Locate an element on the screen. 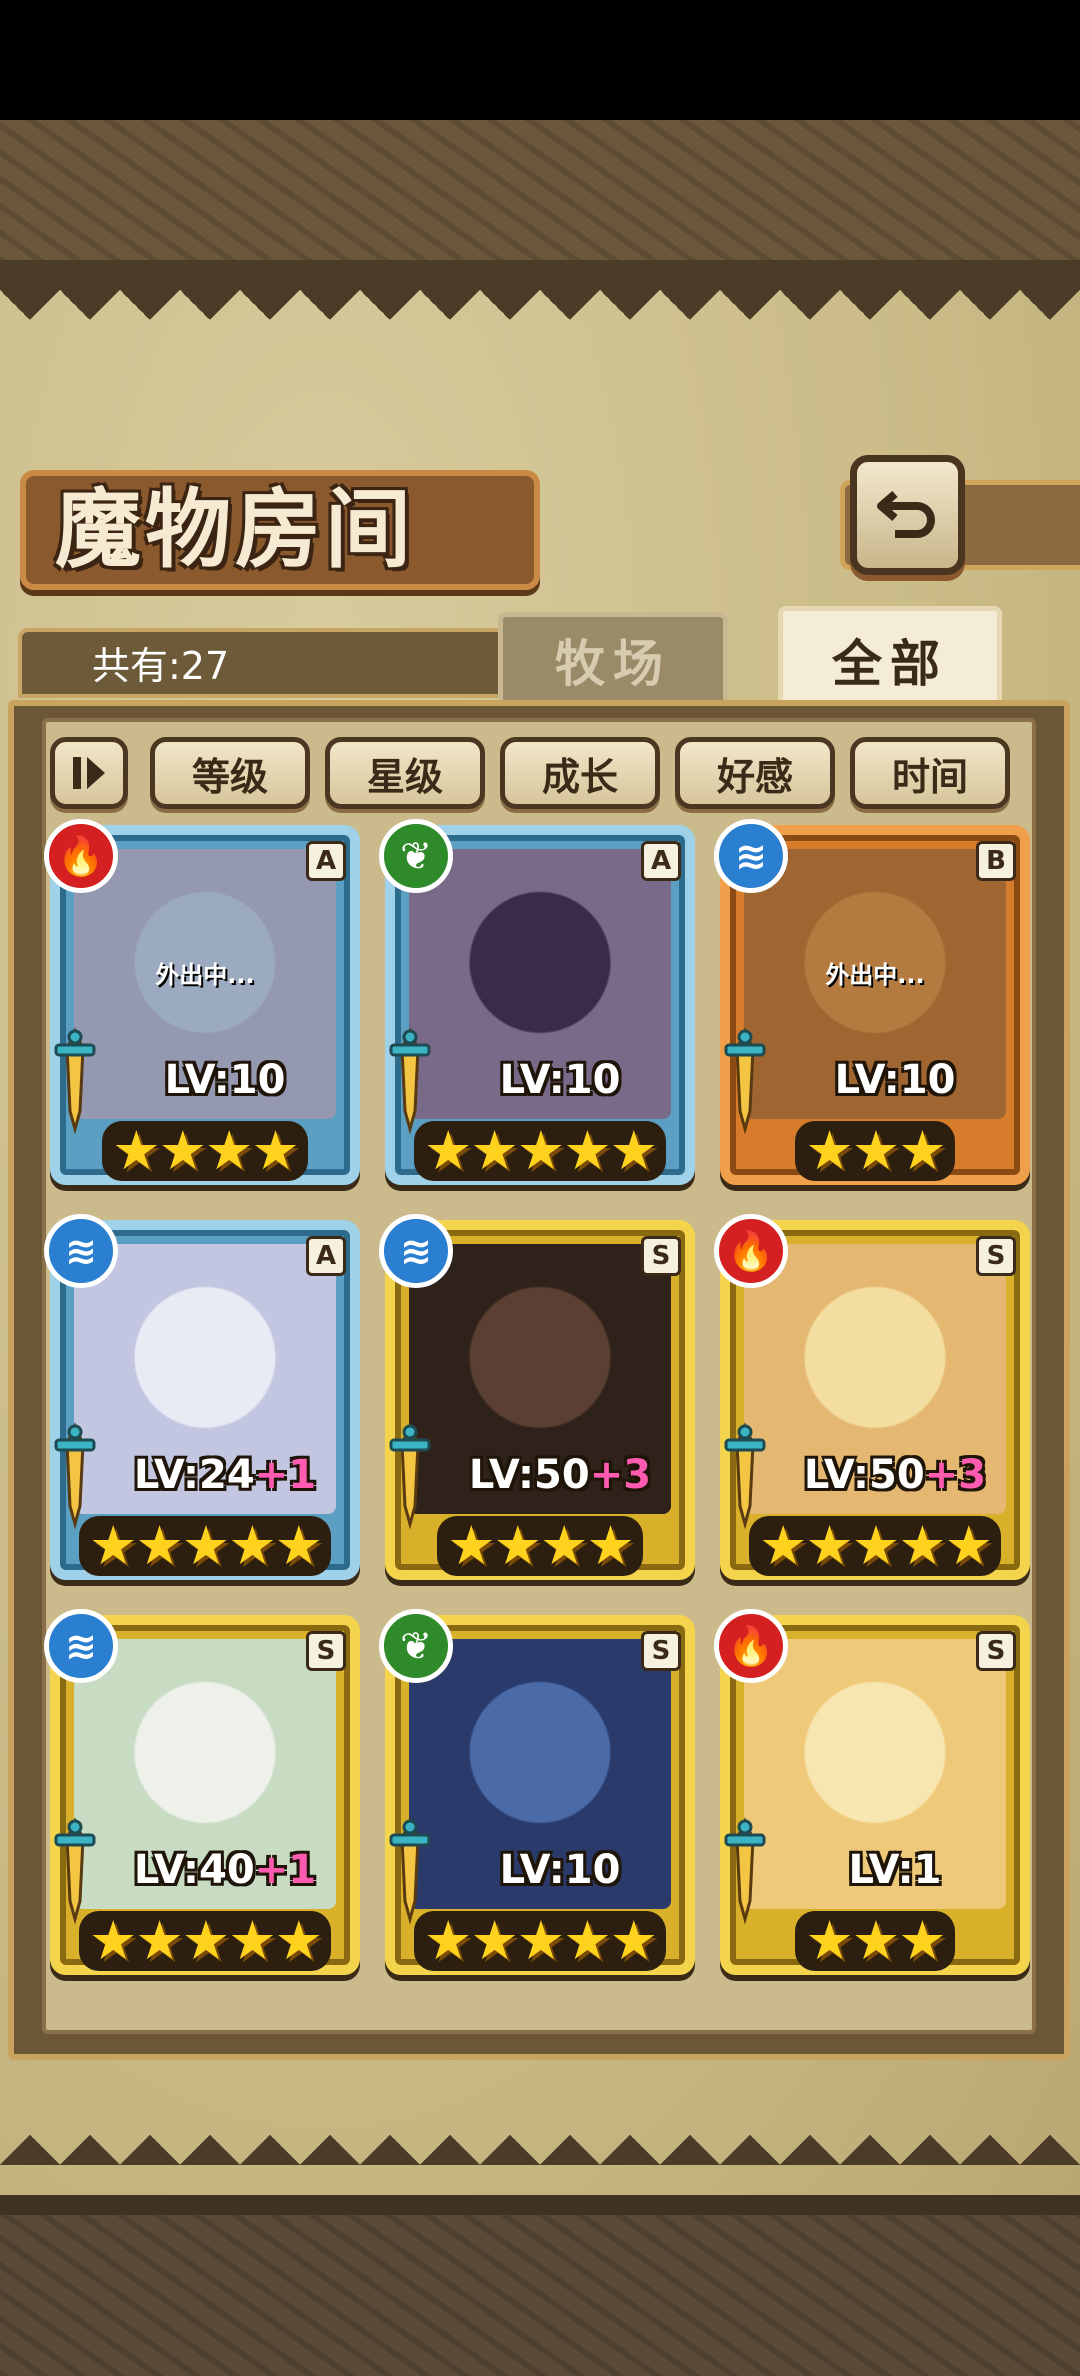 The height and width of the screenshot is (2376, 1080). torn-edge-bottom is located at coordinates (540, 2135).